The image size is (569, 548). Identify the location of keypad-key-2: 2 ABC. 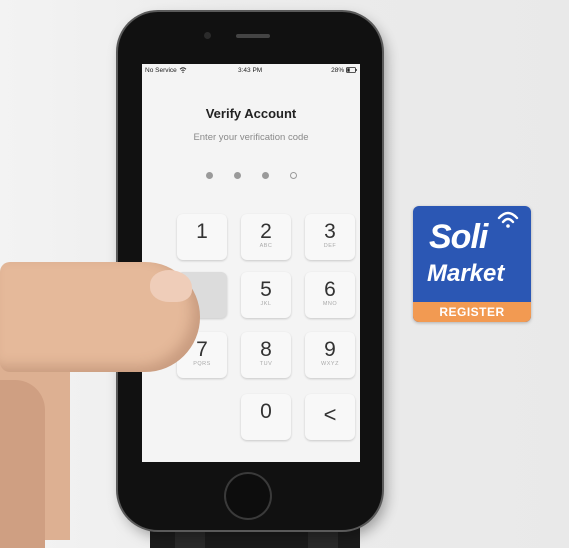
(266, 237).